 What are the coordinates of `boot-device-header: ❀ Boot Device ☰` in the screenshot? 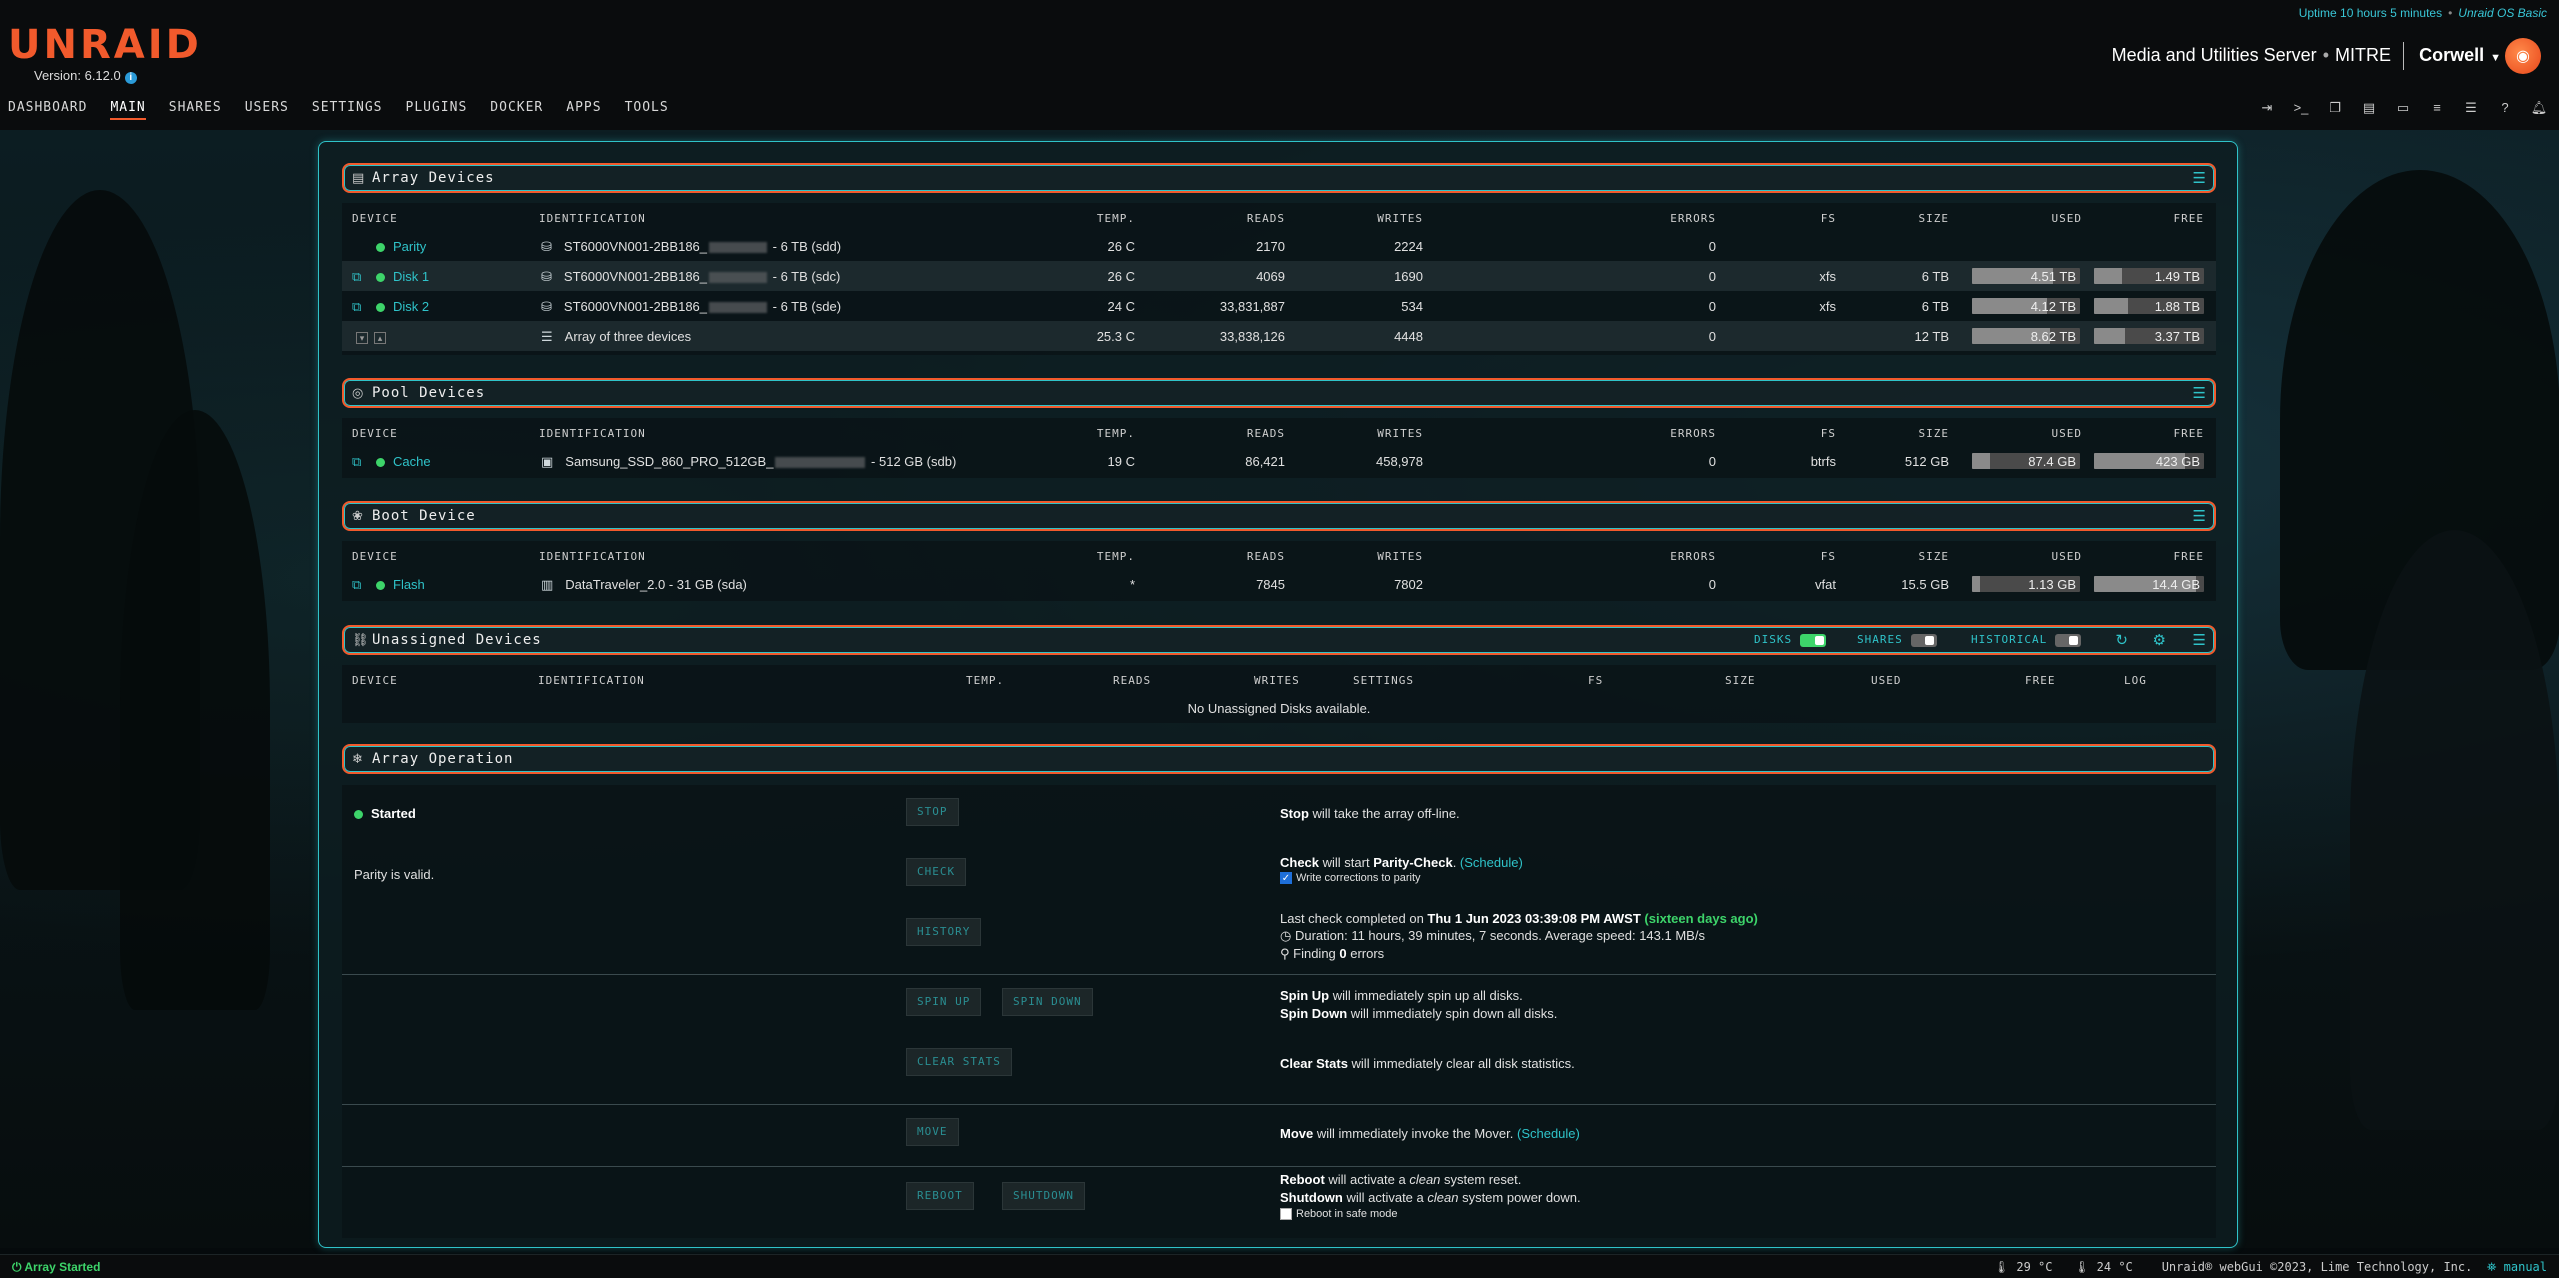 It's located at (1279, 516).